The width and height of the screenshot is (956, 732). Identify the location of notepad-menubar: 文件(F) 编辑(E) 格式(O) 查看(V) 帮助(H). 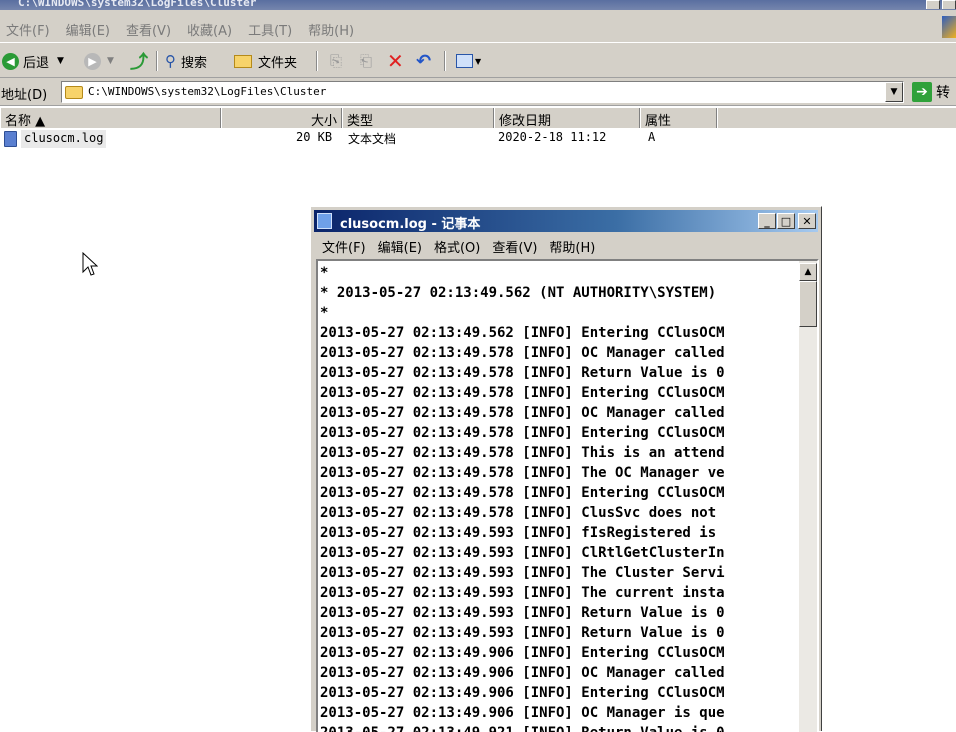
(566, 246).